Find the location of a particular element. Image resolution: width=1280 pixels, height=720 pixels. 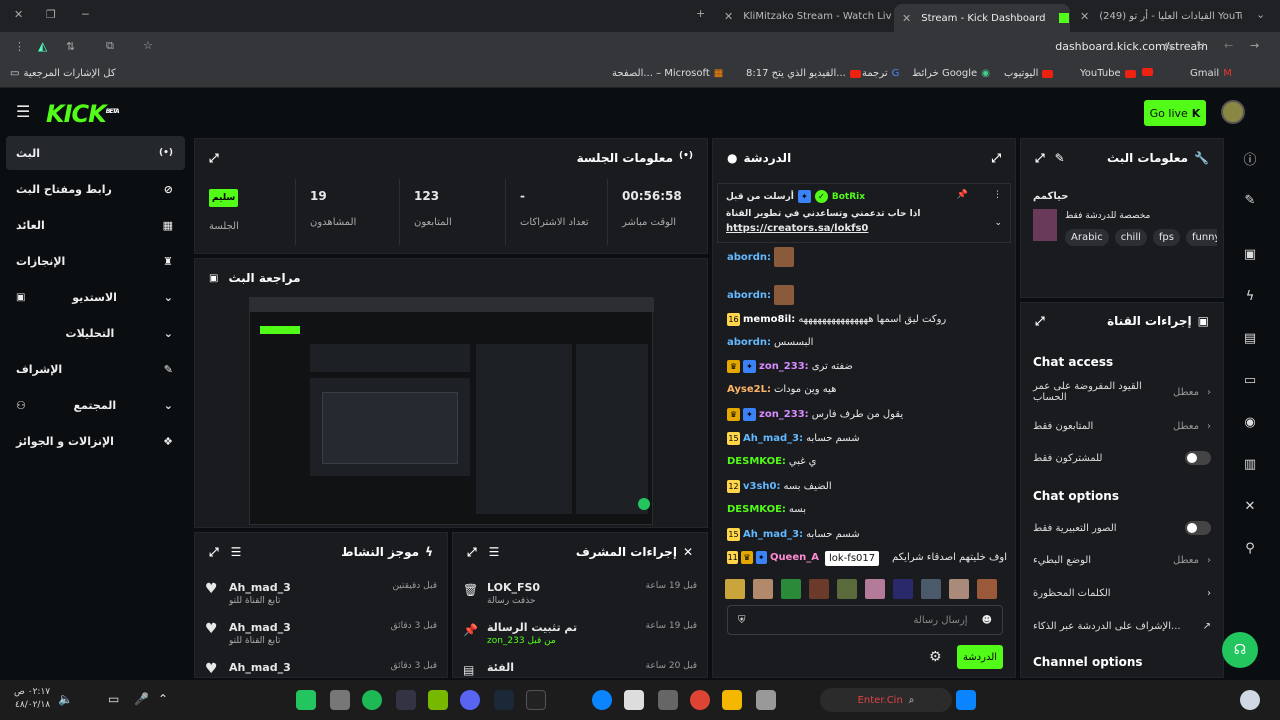

share-icon: ⚲ is located at coordinates (1250, 548).